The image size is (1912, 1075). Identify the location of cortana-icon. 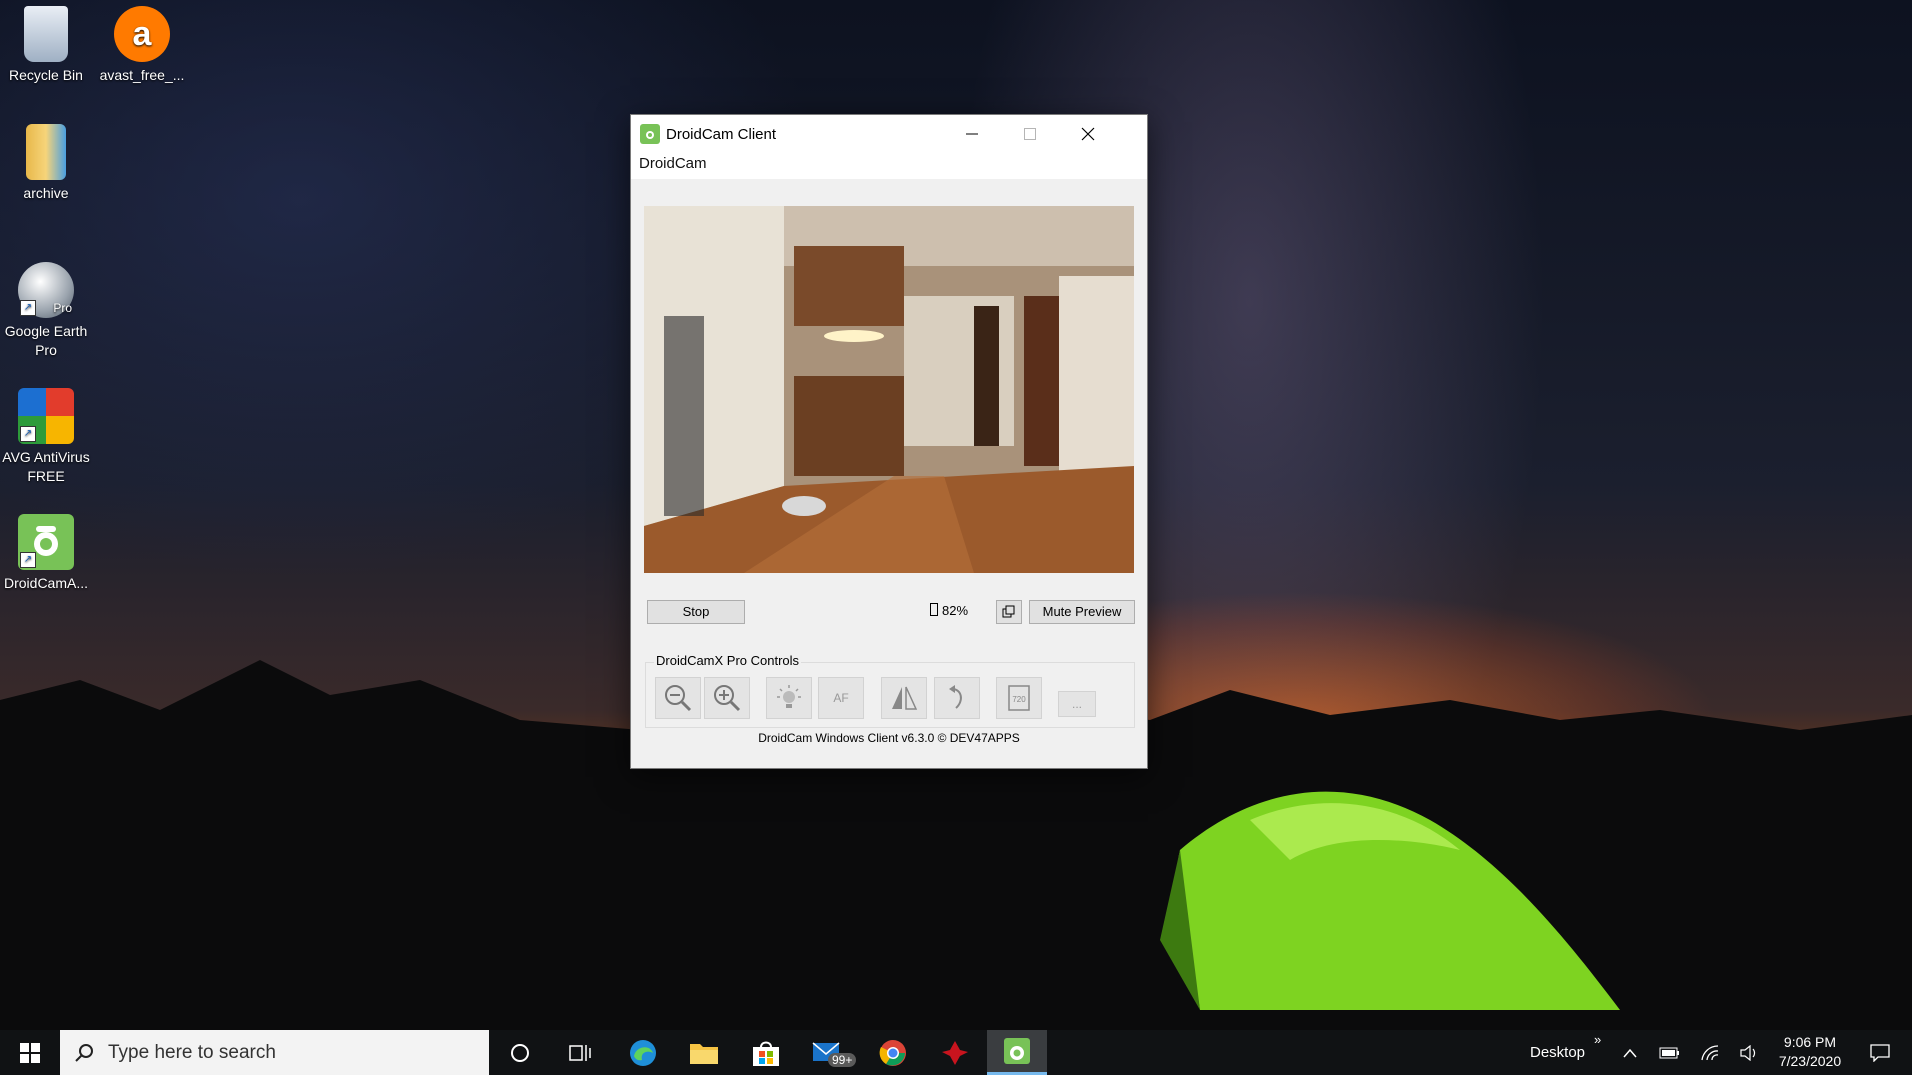
(520, 1052).